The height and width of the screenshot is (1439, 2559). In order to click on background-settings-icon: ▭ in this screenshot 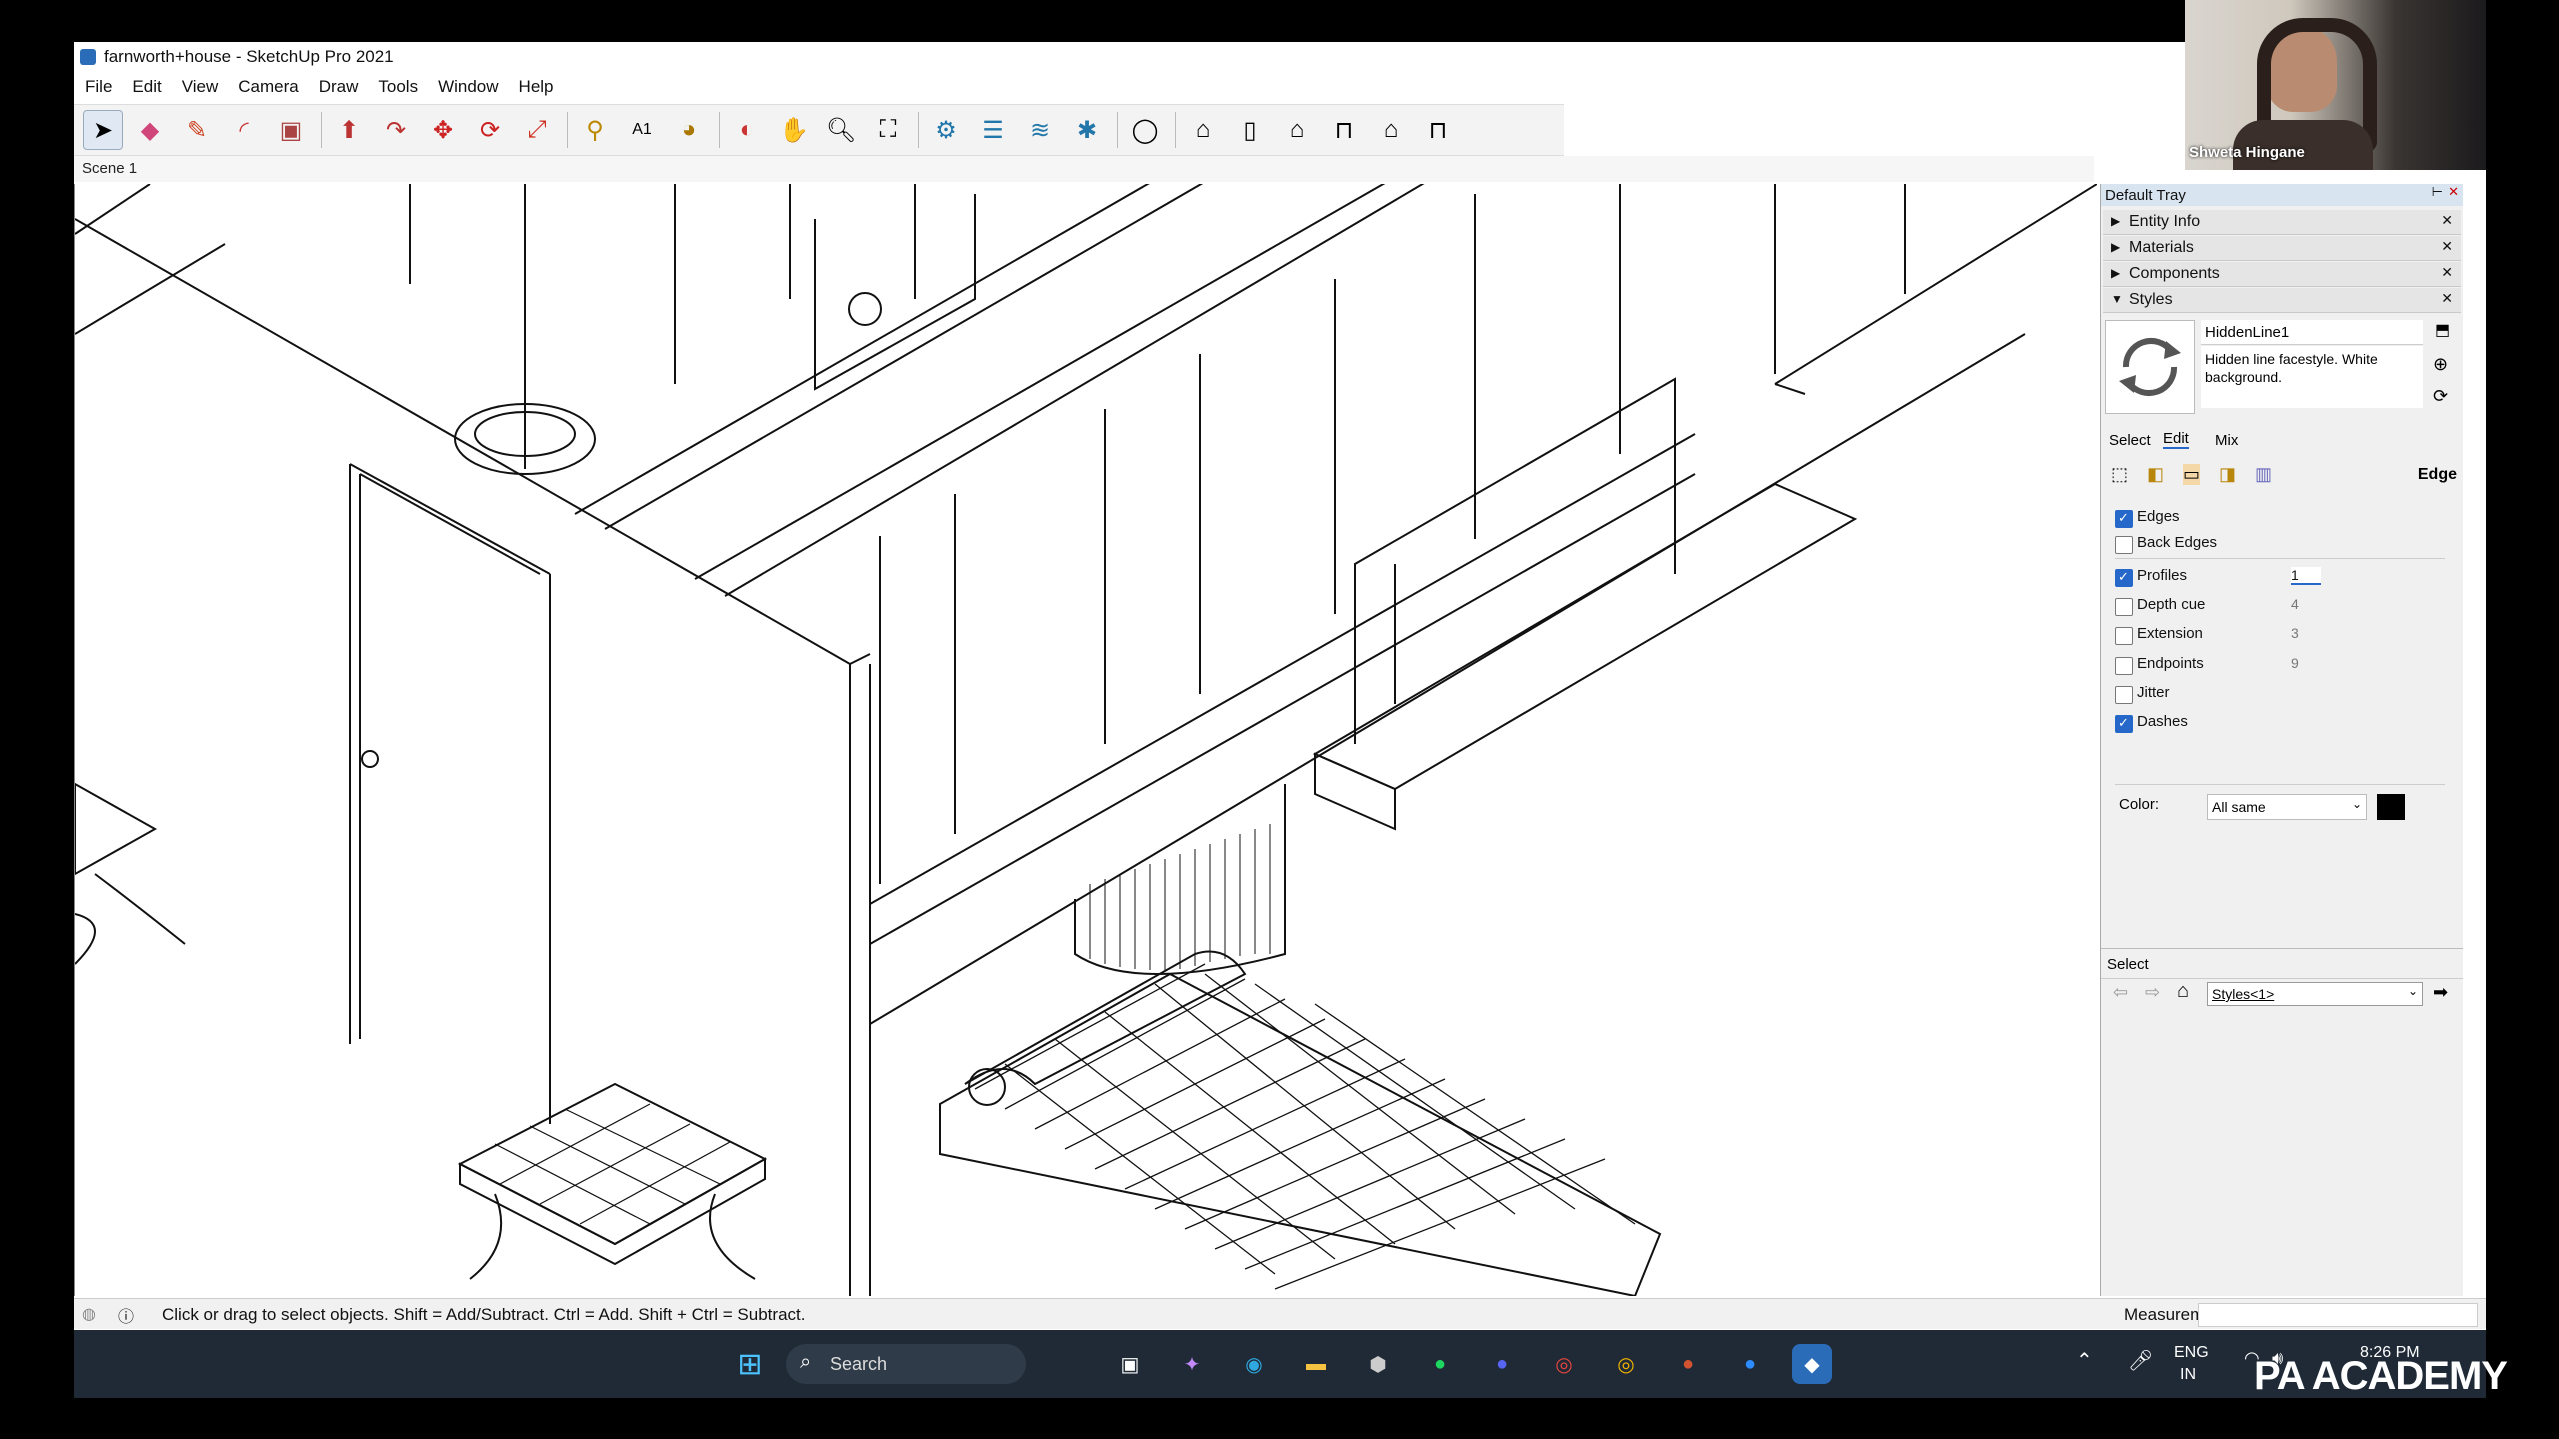, I will do `click(2192, 474)`.